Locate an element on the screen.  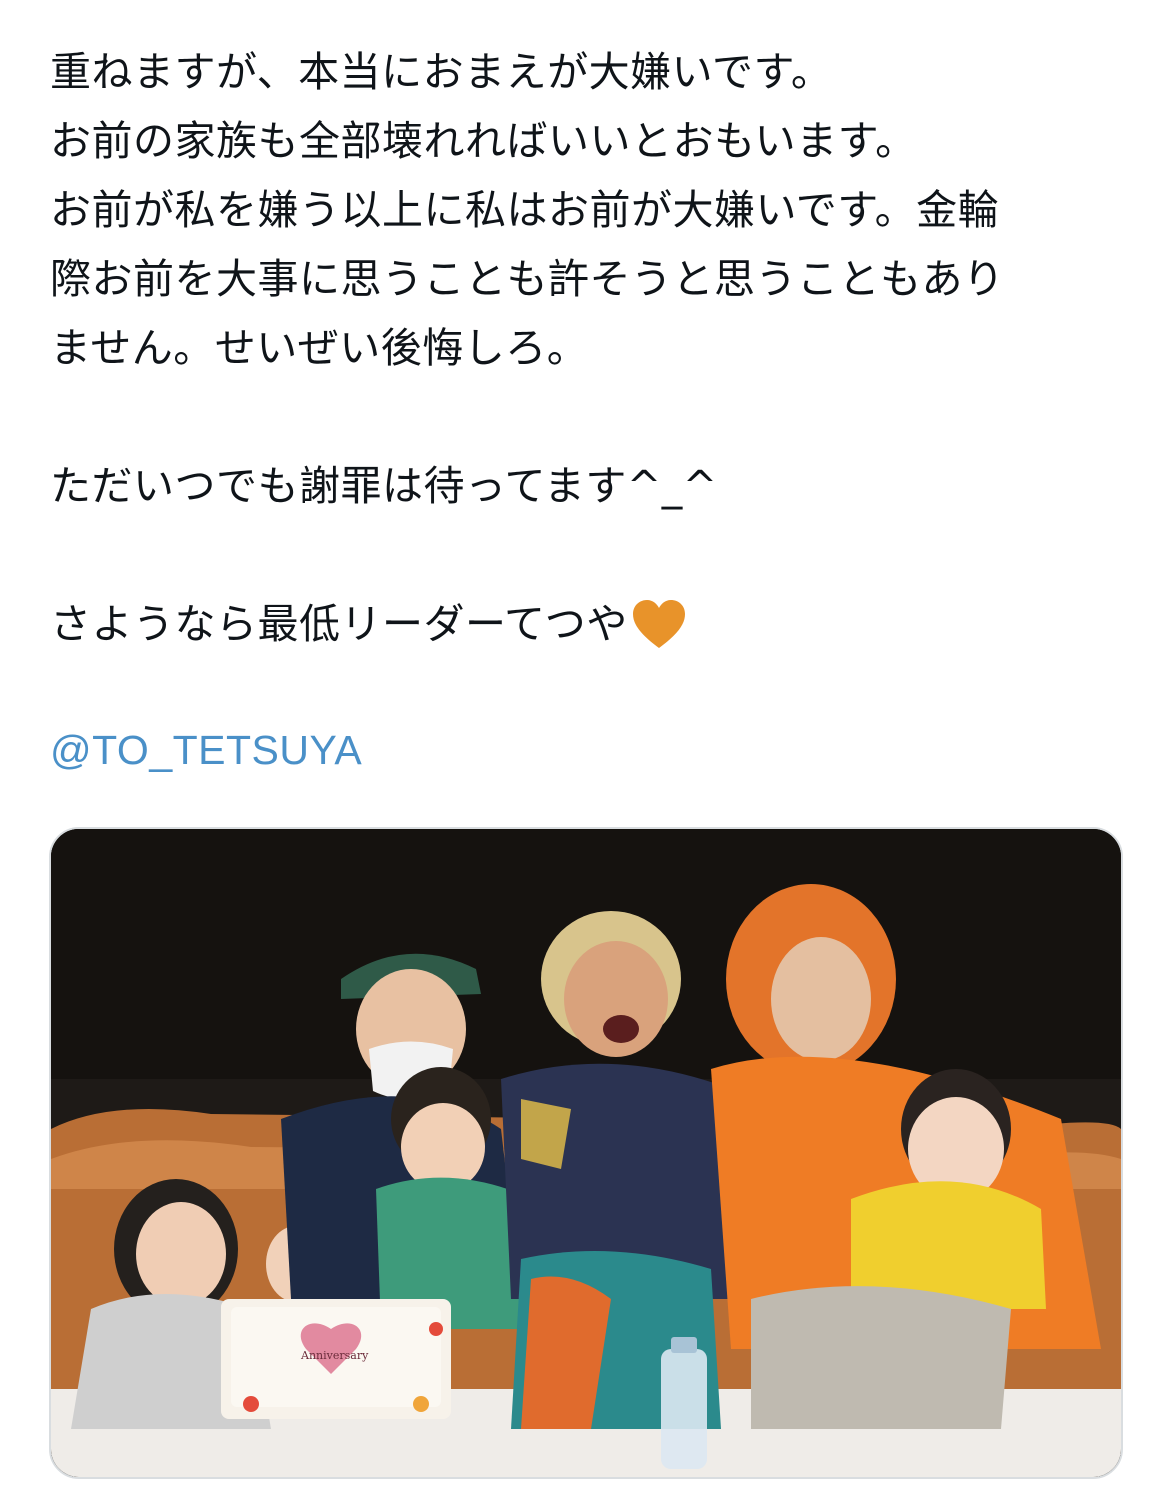
cake-text: Anniversary is located at coordinates (334, 1355).